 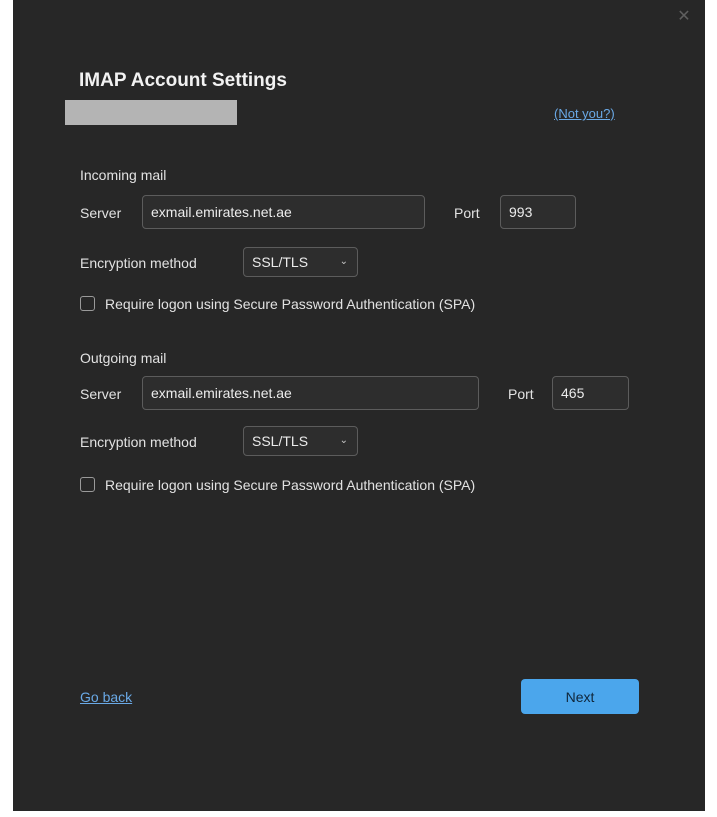 What do you see at coordinates (138, 442) in the screenshot?
I see `outgoing-encryption-label: Encryption method` at bounding box center [138, 442].